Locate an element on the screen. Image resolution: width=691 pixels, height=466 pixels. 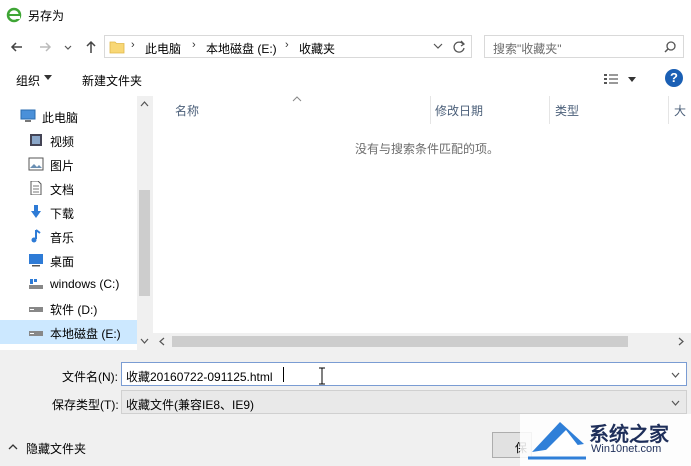
hide-folders-button: 隐藏文件夹 is located at coordinates (56, 448).